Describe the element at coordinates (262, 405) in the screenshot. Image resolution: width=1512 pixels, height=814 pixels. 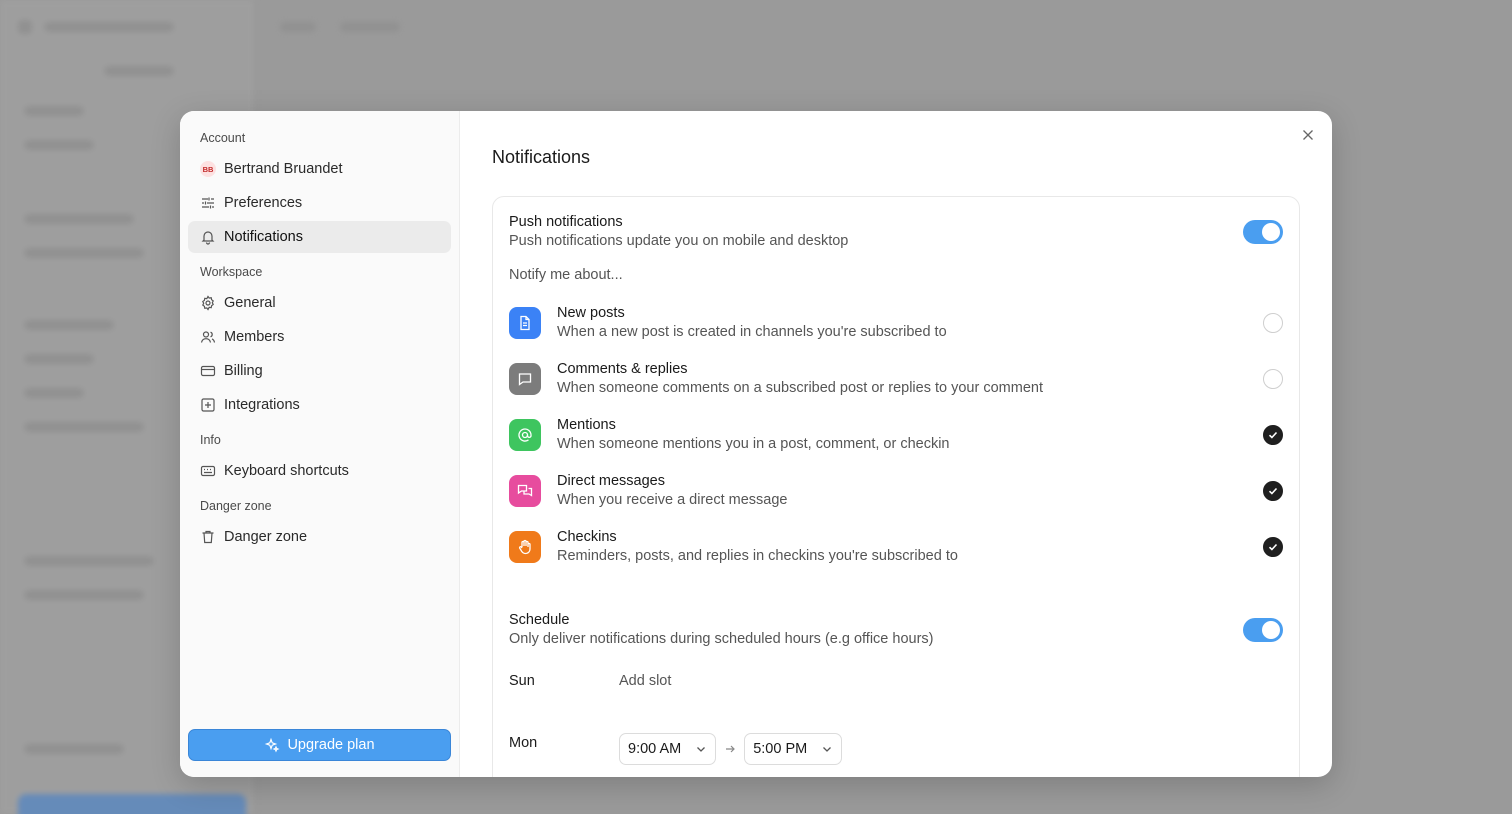
I see `sidebar-item-label: Integrations` at that location.